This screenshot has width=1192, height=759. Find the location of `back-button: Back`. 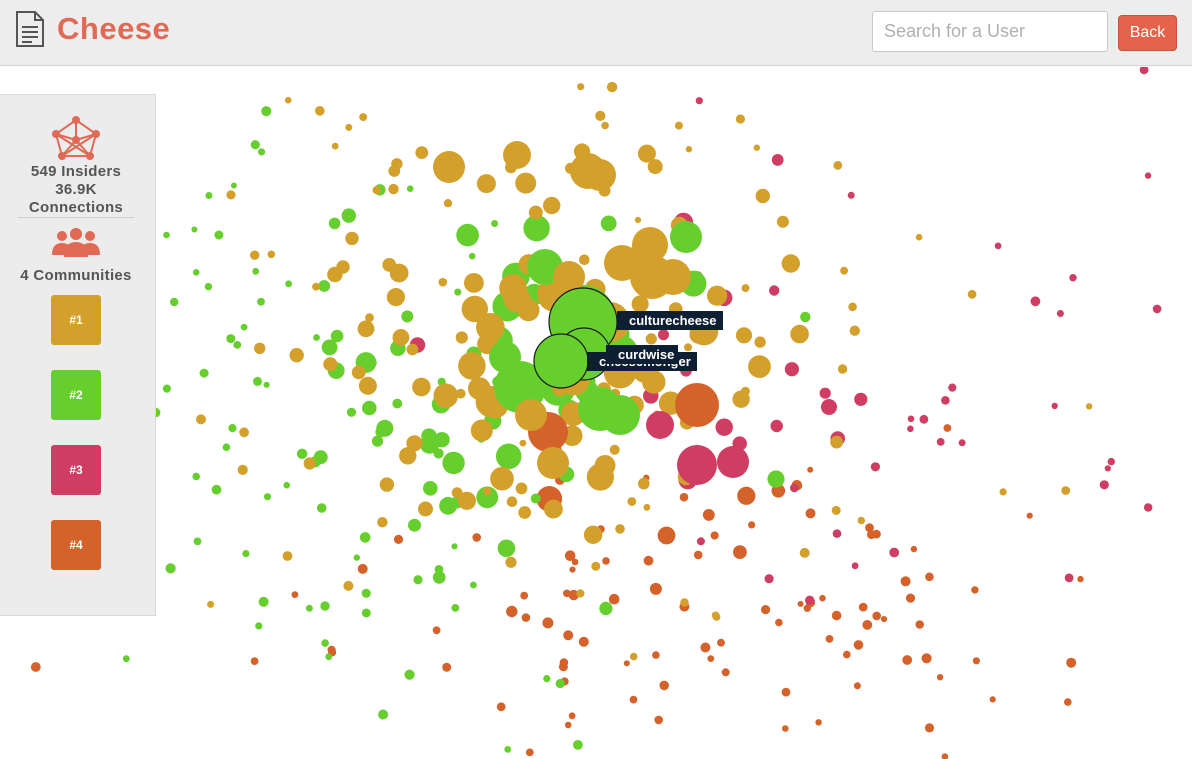

back-button: Back is located at coordinates (1147, 33).